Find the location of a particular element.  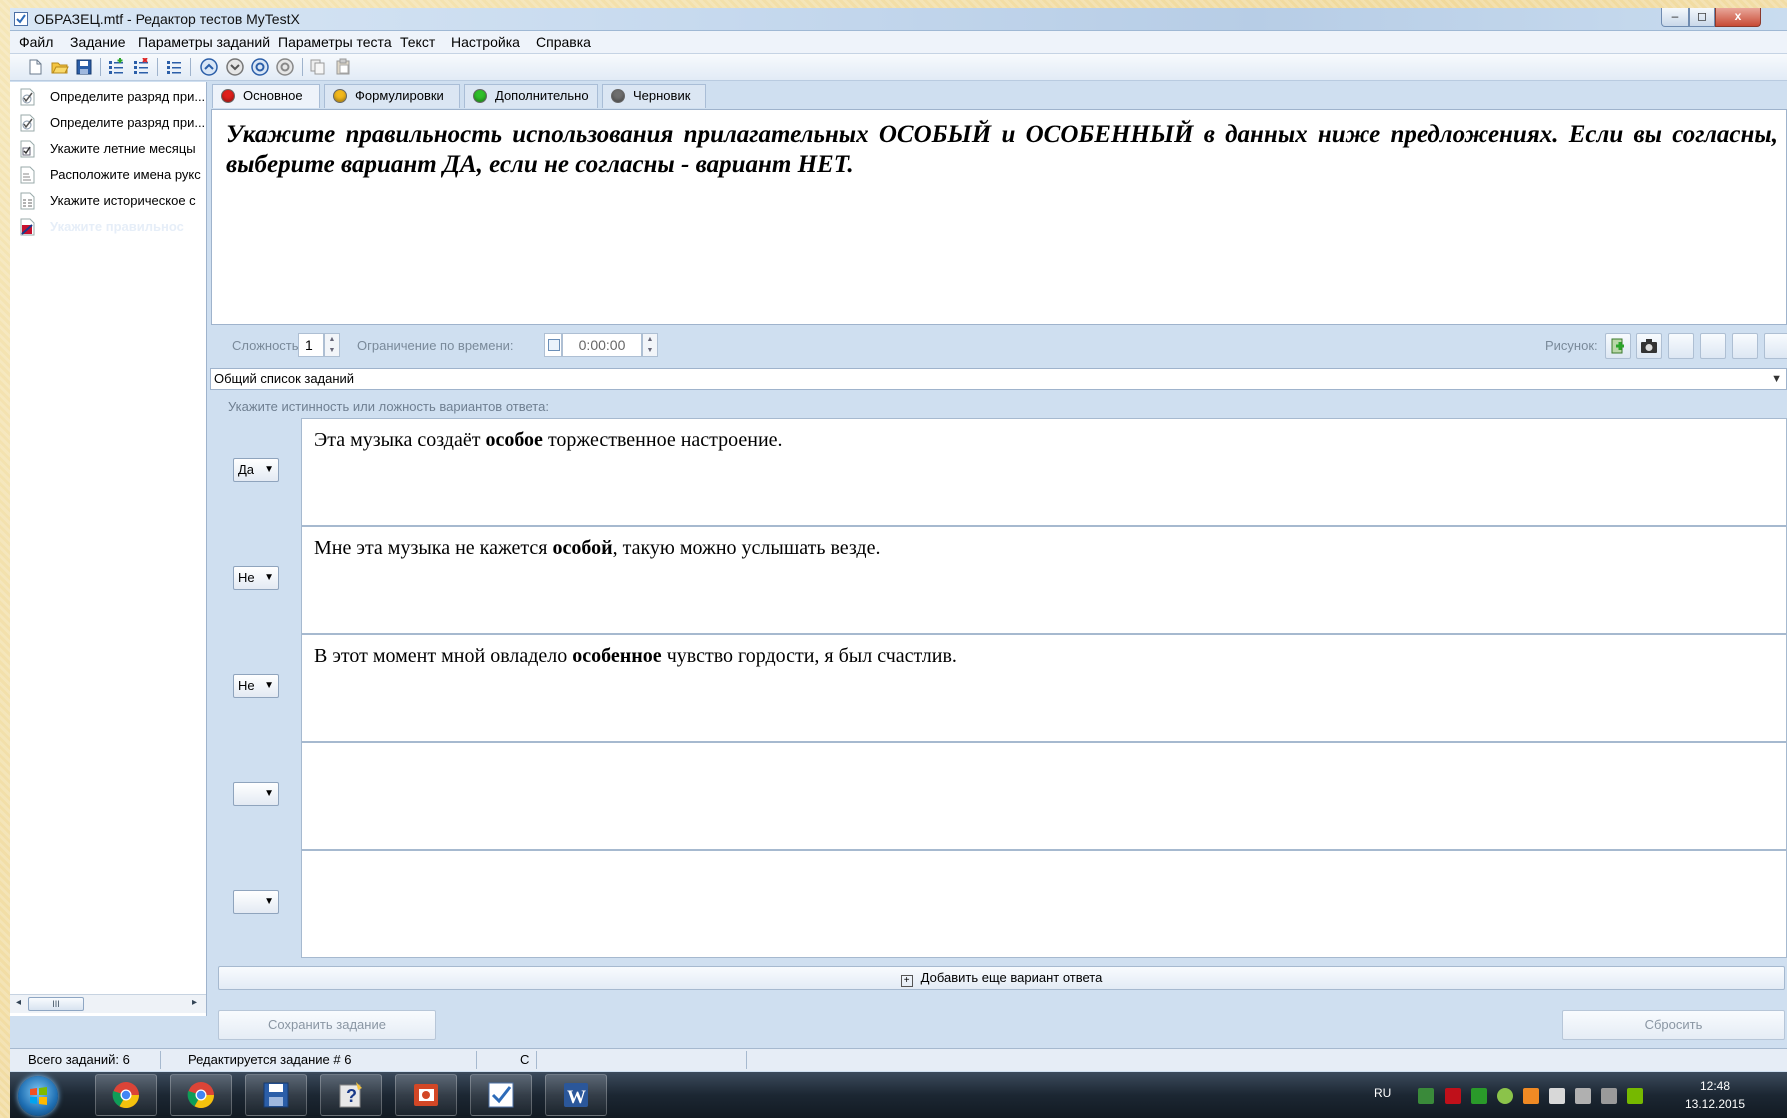

copy-icon is located at coordinates (318, 67).